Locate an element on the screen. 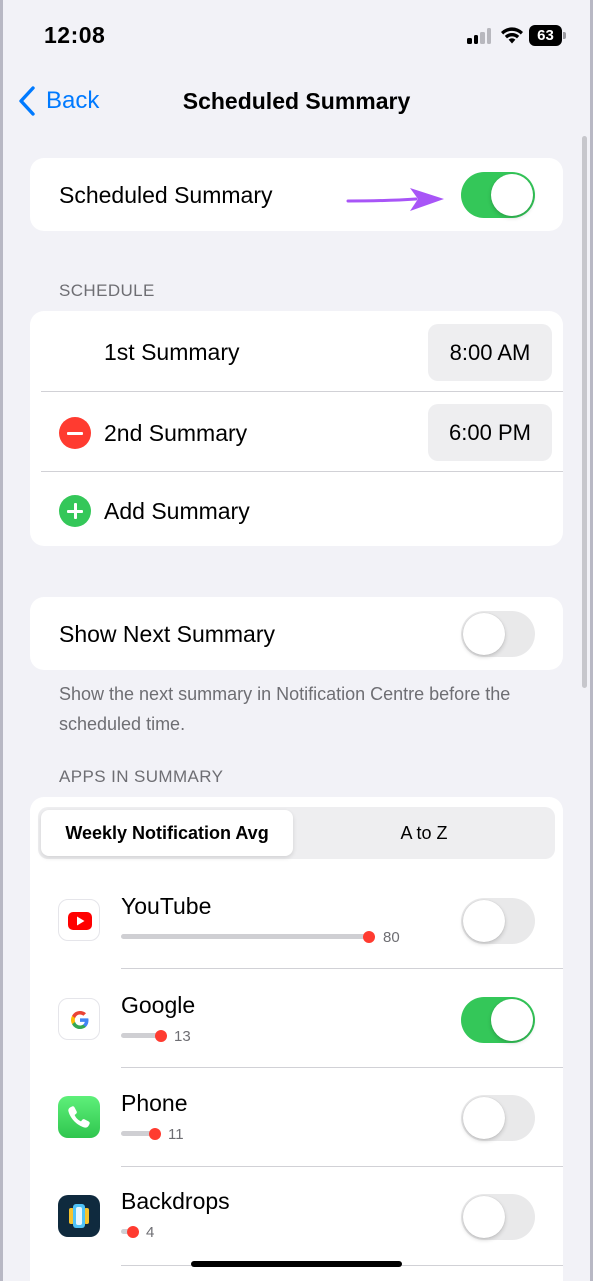 The width and height of the screenshot is (593, 1281). phone-toggle is located at coordinates (498, 1118).